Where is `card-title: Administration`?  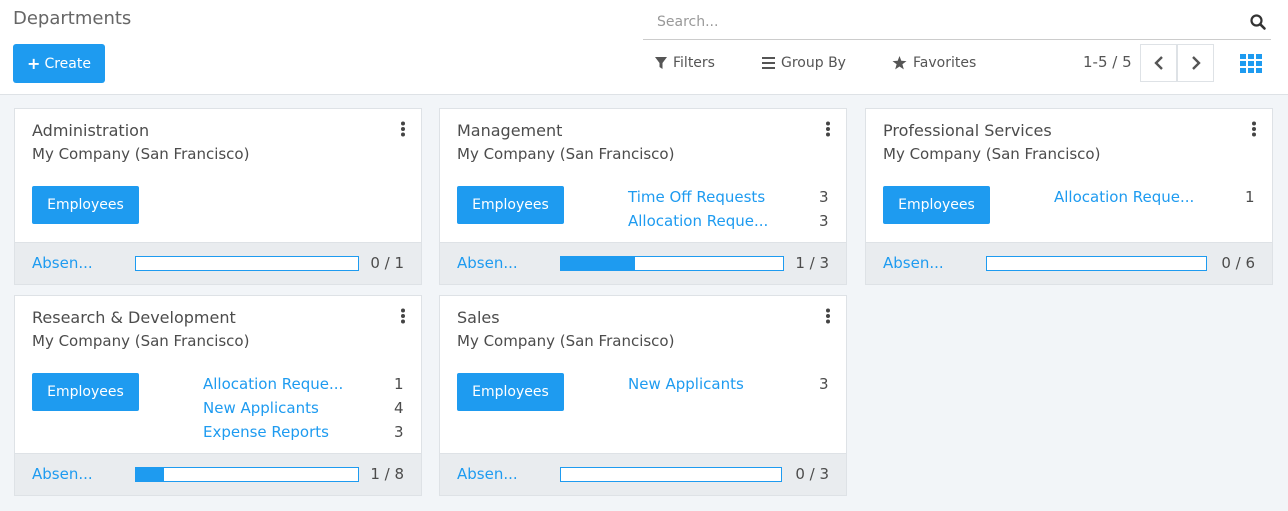
card-title: Administration is located at coordinates (91, 130).